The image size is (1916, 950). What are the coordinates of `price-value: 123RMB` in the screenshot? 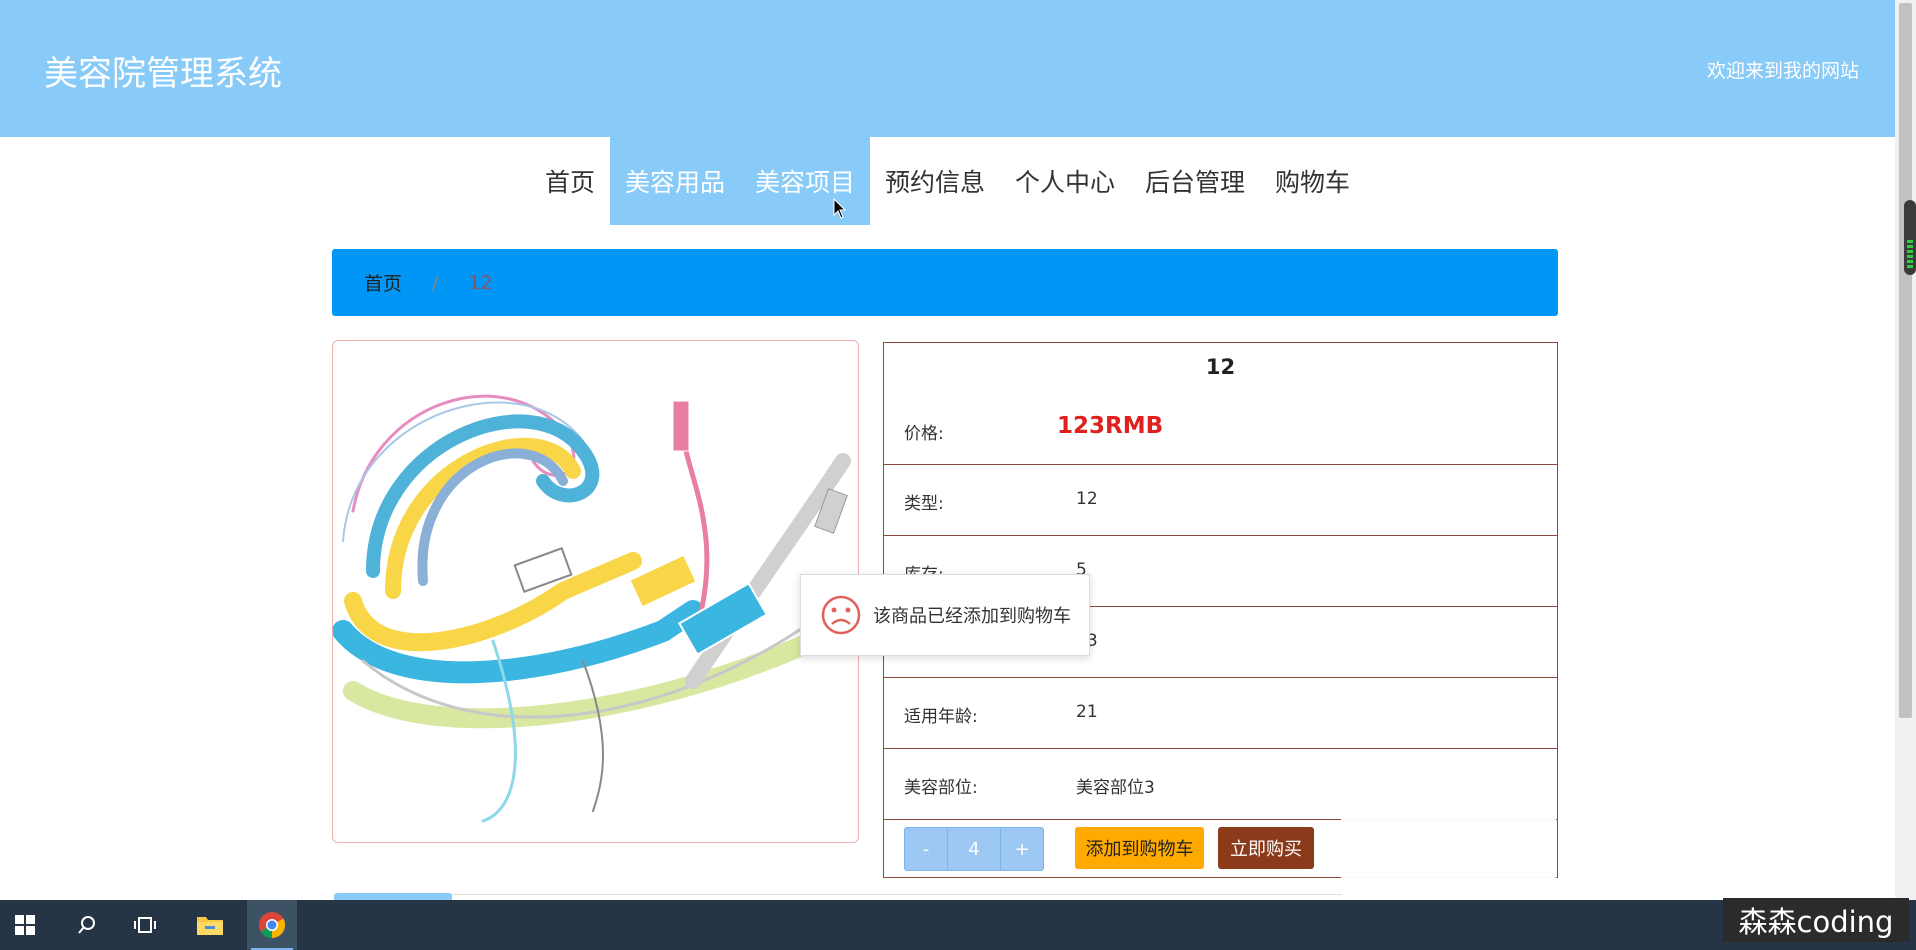 It's located at (1110, 426).